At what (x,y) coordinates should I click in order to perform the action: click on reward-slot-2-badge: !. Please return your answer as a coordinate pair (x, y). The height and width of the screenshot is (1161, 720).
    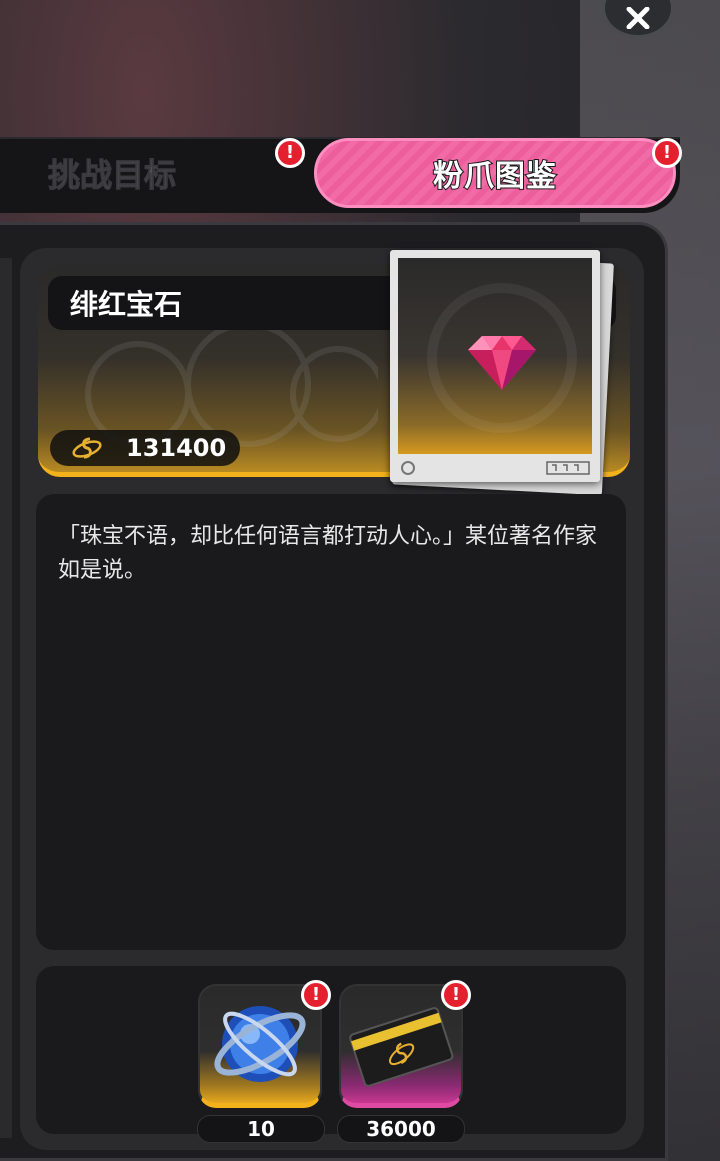
    Looking at the image, I should click on (456, 995).